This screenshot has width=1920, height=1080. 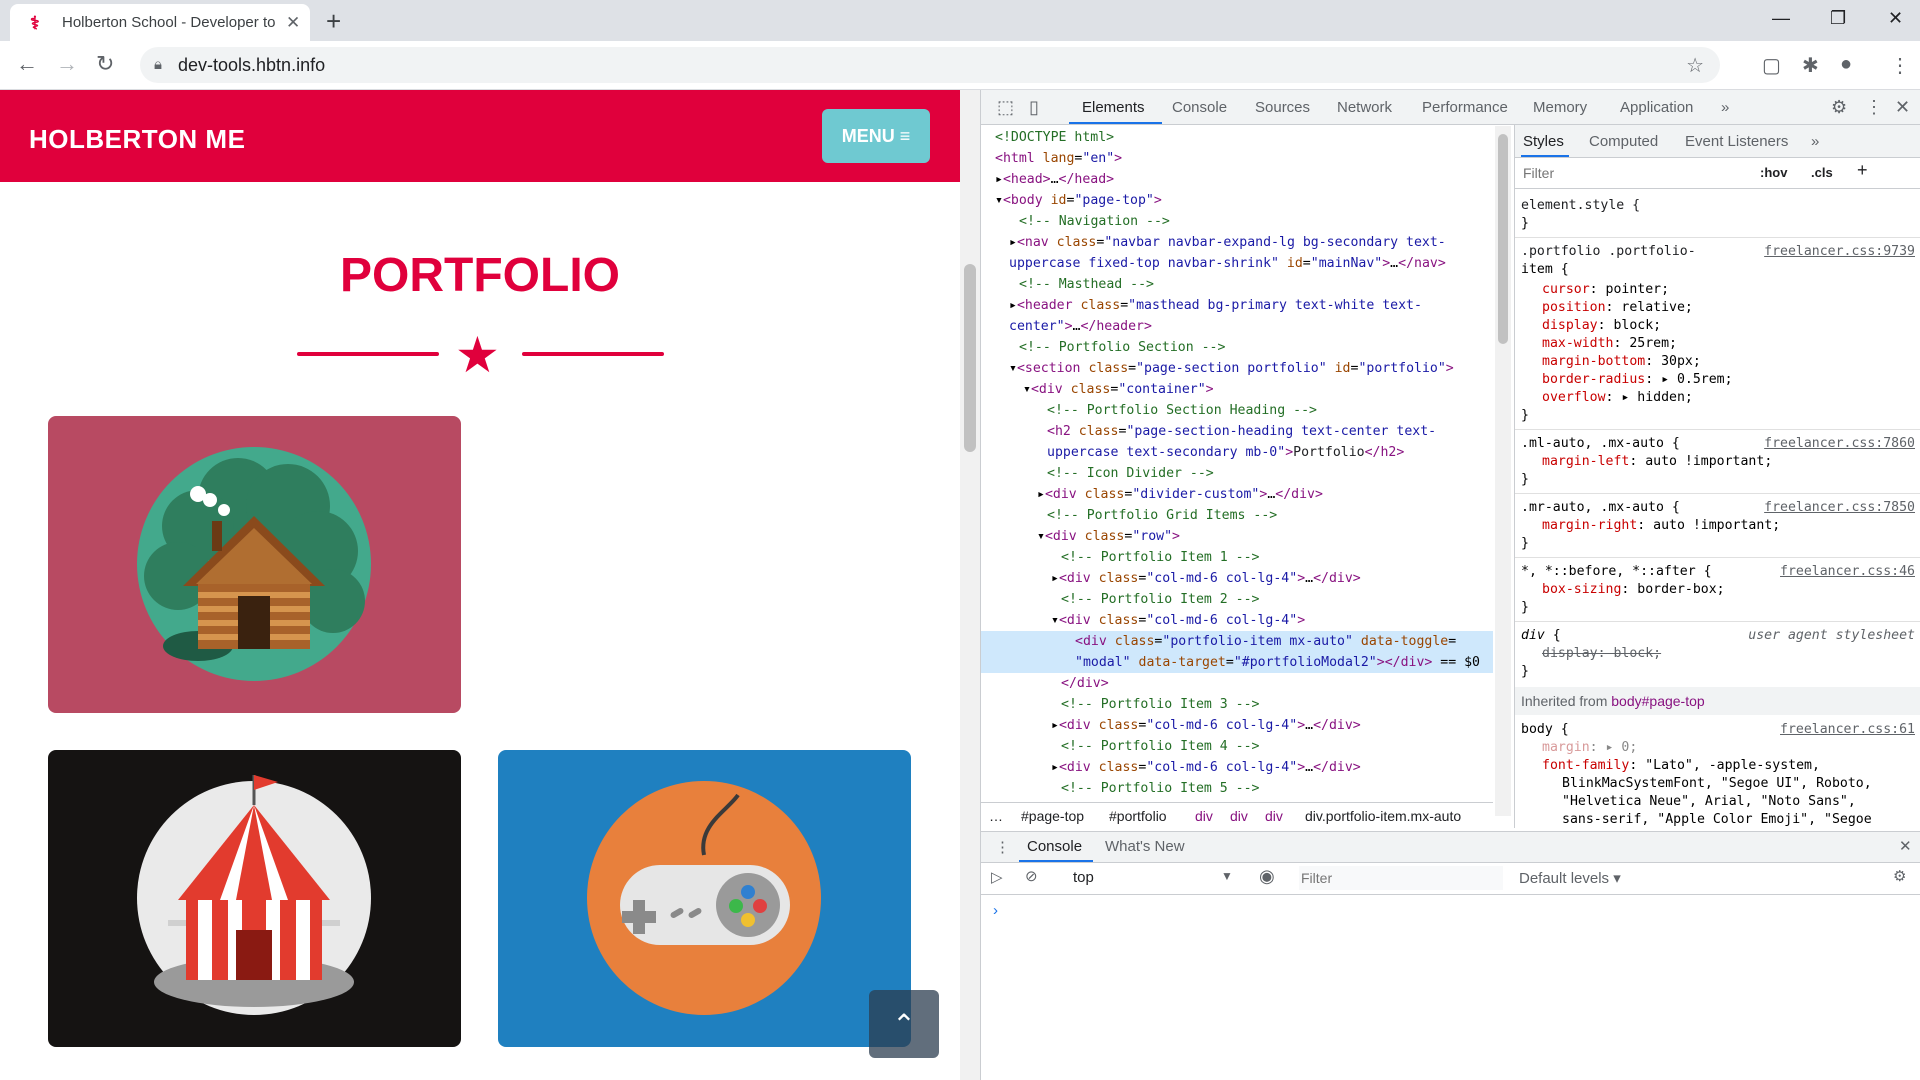 What do you see at coordinates (67, 64) in the screenshot?
I see `forward-icon: →` at bounding box center [67, 64].